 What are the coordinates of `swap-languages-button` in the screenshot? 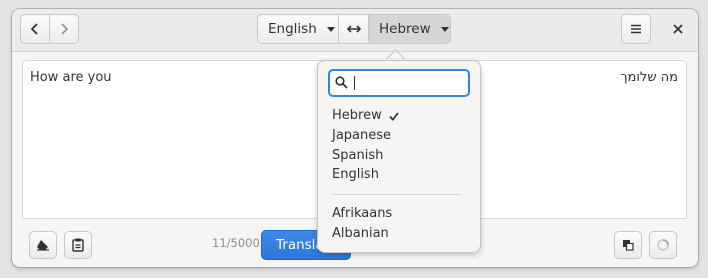 It's located at (354, 29).